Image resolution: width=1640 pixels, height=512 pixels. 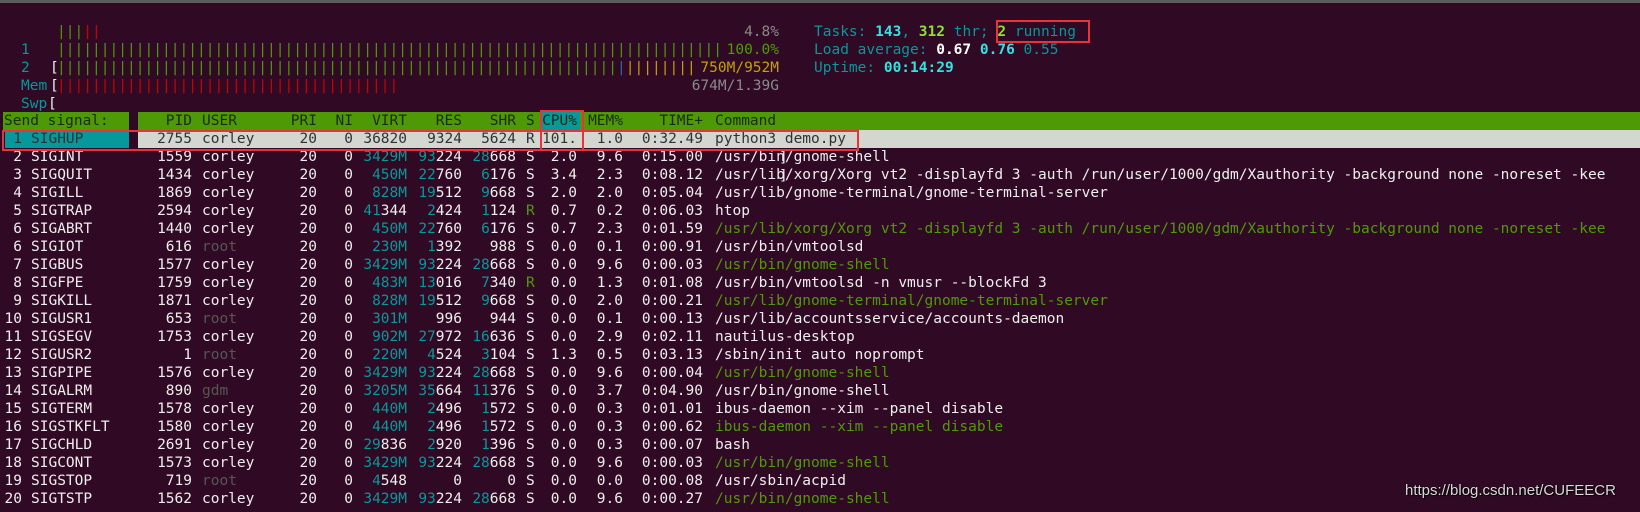 I want to click on signal-number: 9, so click(x=17, y=301).